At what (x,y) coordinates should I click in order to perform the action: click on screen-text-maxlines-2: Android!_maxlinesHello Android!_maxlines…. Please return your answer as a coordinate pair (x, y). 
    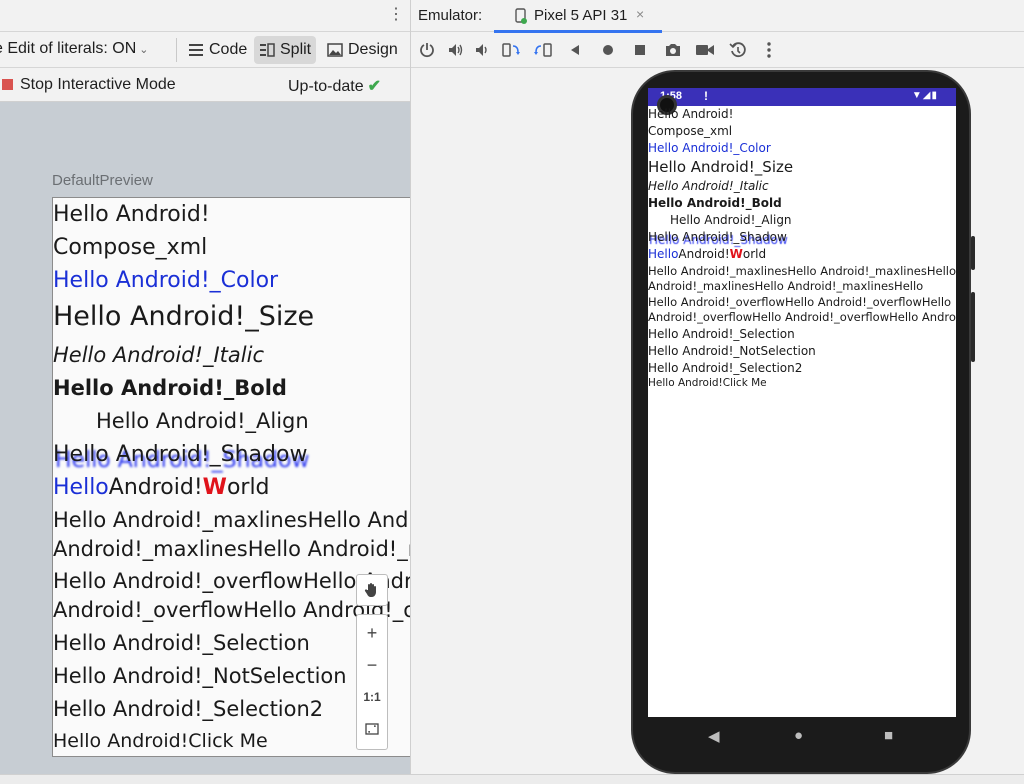
    Looking at the image, I should click on (786, 286).